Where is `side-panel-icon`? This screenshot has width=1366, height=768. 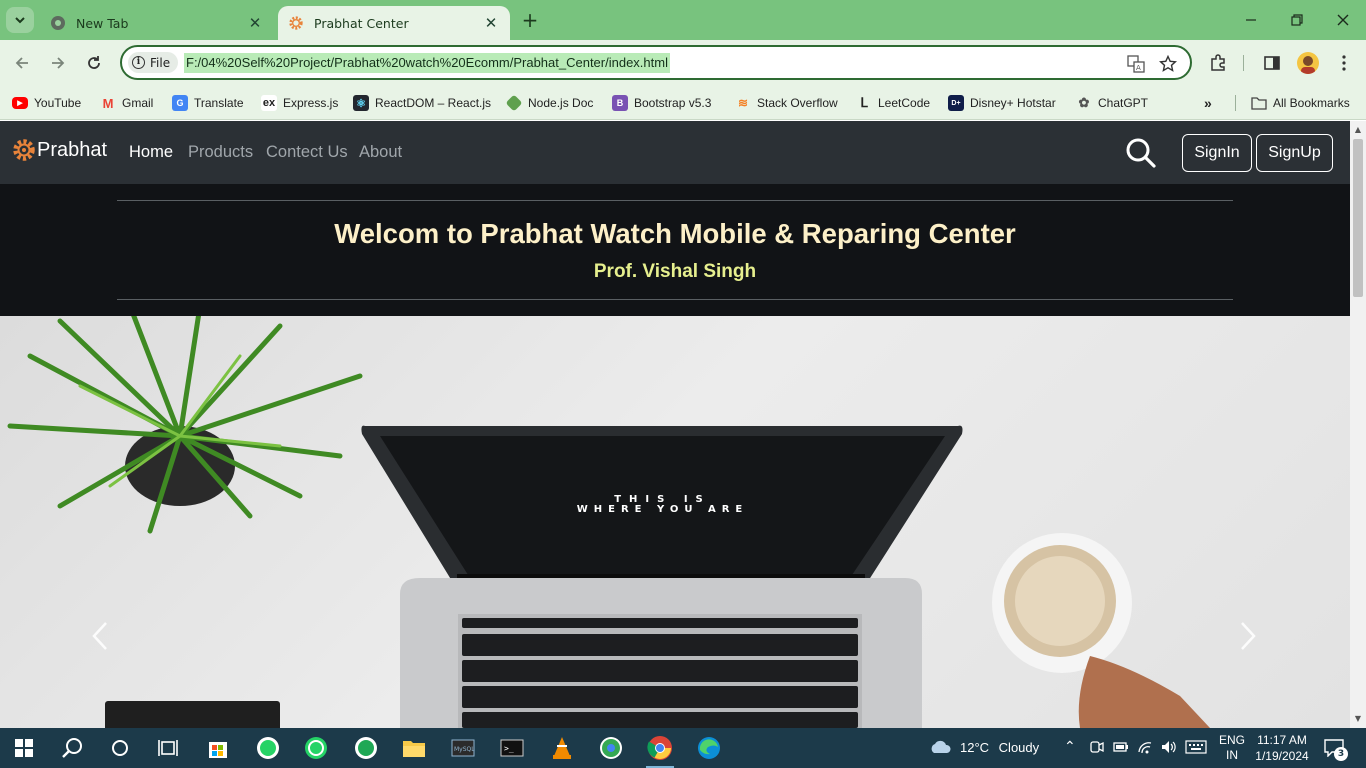 side-panel-icon is located at coordinates (1272, 63).